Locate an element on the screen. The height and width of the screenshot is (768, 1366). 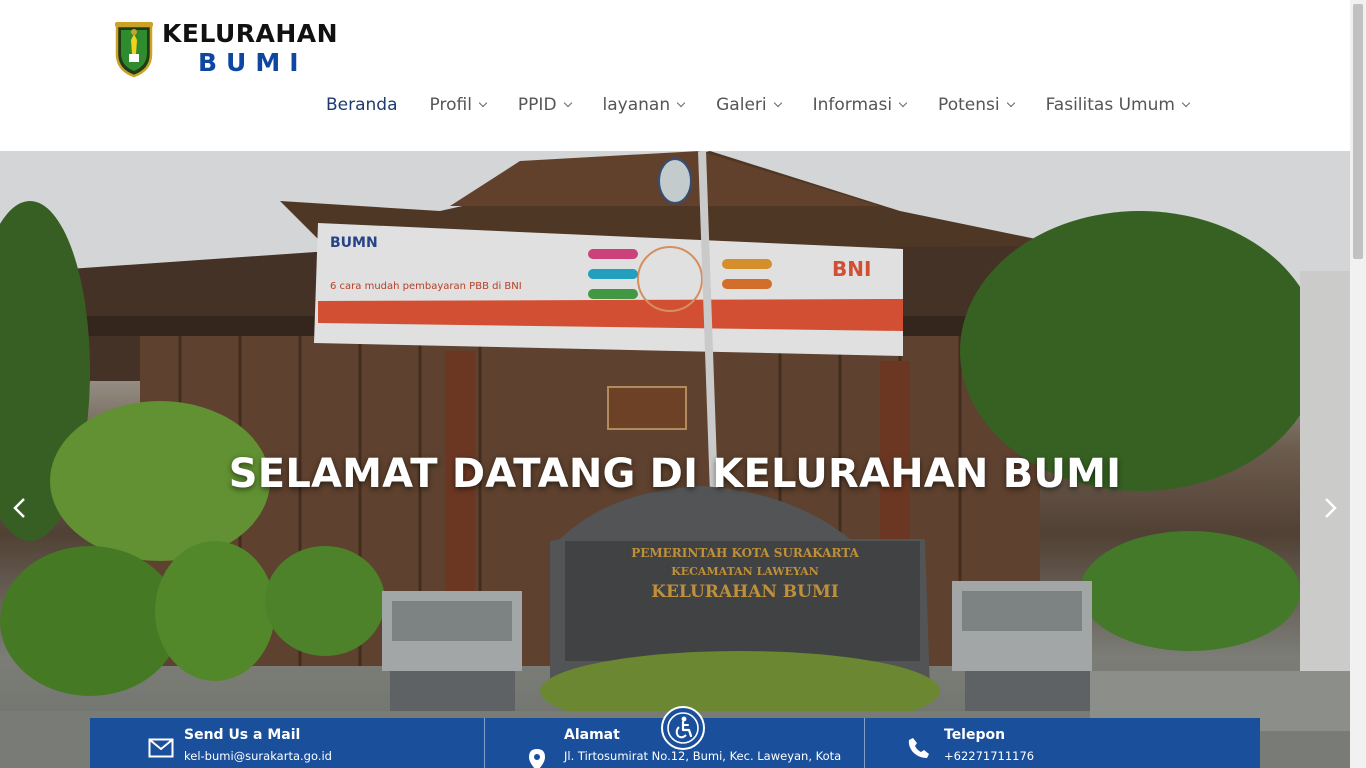
nav-item-beranda: Beranda is located at coordinates (362, 105).